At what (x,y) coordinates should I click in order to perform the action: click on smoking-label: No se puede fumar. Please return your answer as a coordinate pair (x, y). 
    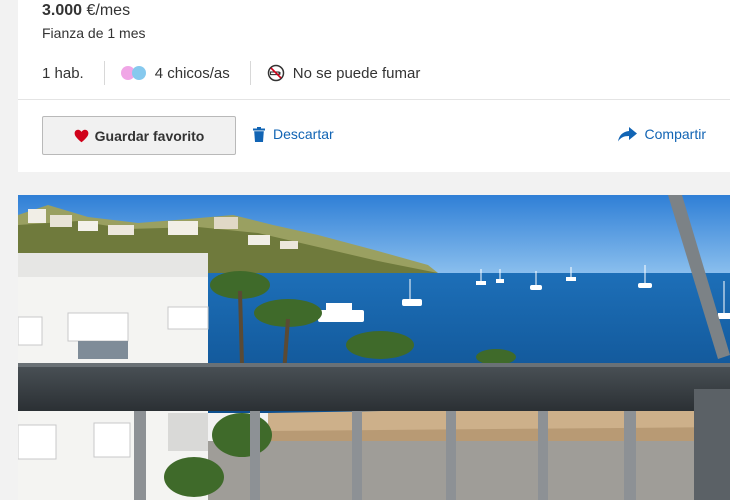
    Looking at the image, I should click on (356, 73).